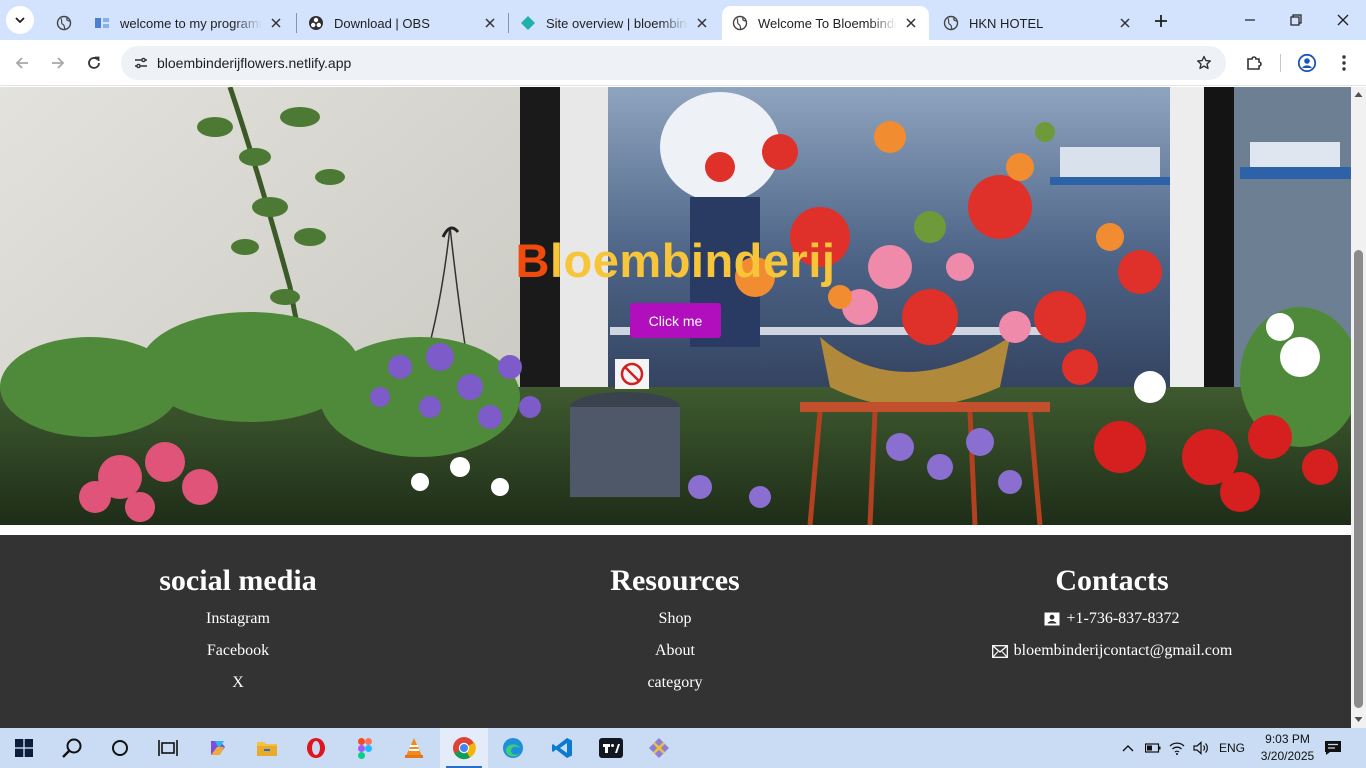  Describe the element at coordinates (1232, 748) in the screenshot. I see `language-indicator: ENG` at that location.